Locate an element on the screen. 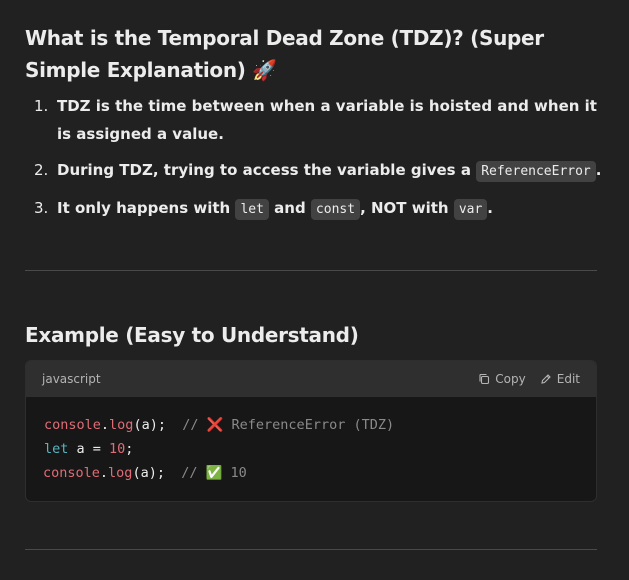 The image size is (629, 580). list-number: 3. is located at coordinates (41, 208).